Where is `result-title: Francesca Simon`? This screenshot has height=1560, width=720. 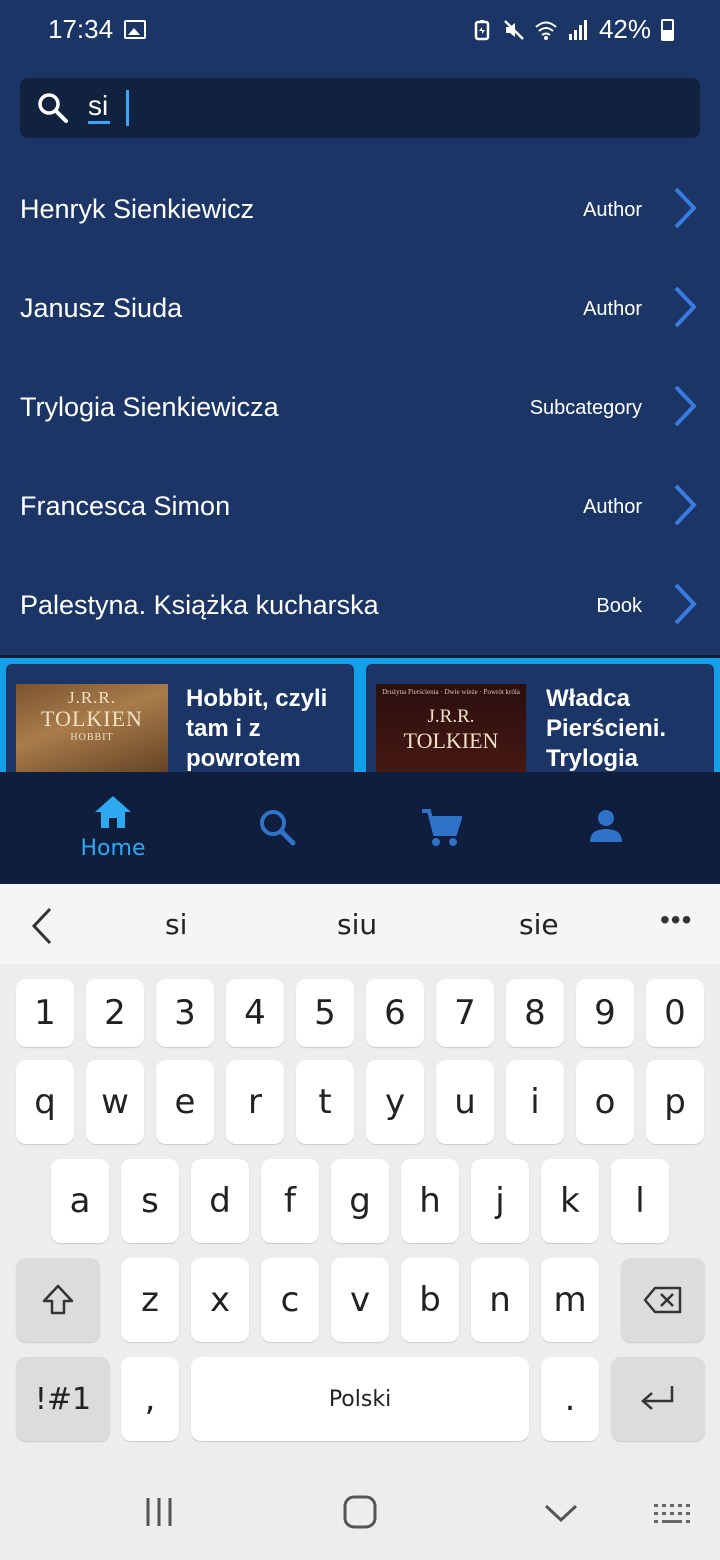 result-title: Francesca Simon is located at coordinates (125, 506).